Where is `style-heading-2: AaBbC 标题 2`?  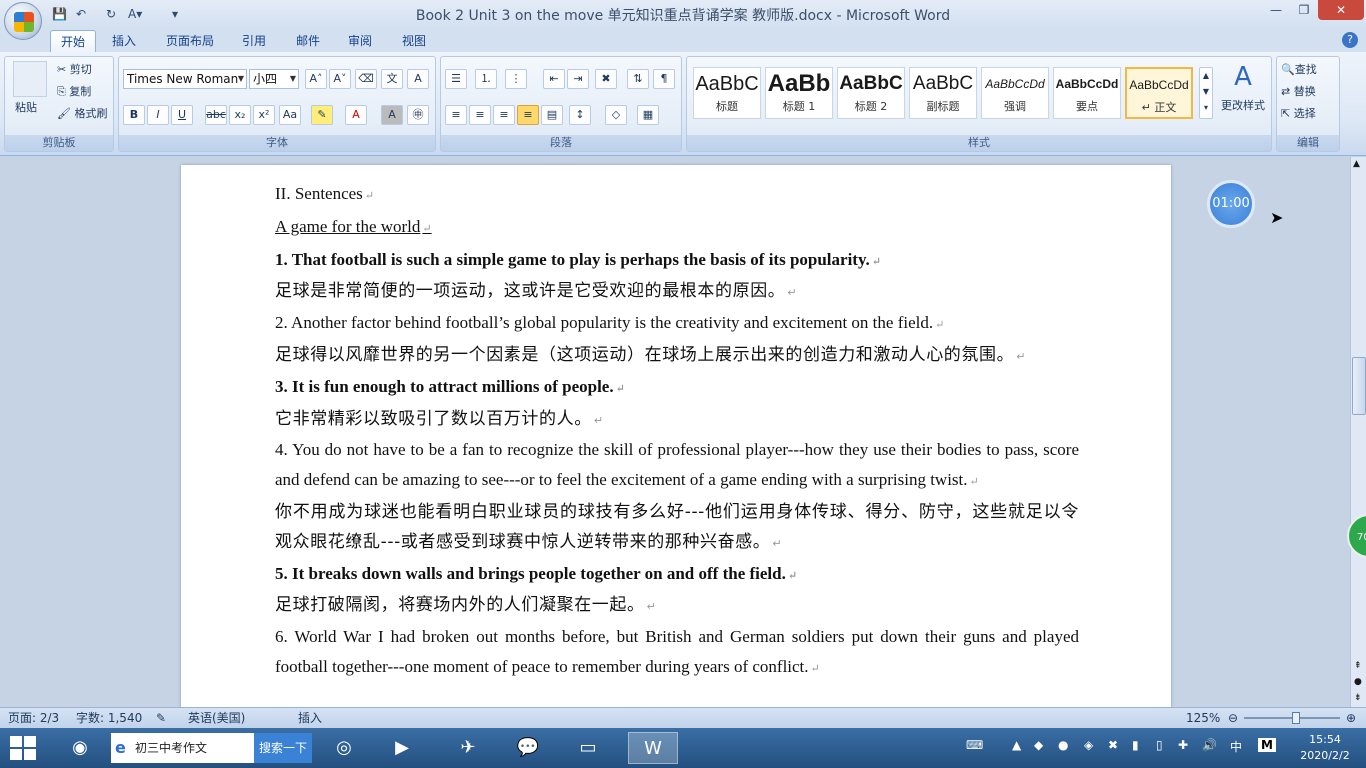
style-heading-2: AaBbC 标题 2 is located at coordinates (871, 93).